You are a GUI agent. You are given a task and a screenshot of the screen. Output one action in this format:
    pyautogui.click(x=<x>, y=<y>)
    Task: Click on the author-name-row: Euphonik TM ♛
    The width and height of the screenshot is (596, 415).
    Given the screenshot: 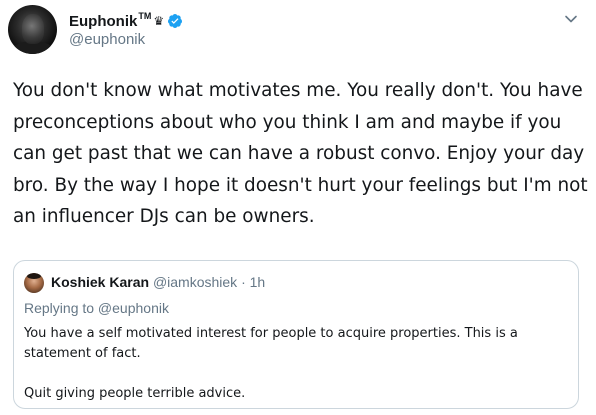 What is the action you would take?
    pyautogui.click(x=126, y=21)
    